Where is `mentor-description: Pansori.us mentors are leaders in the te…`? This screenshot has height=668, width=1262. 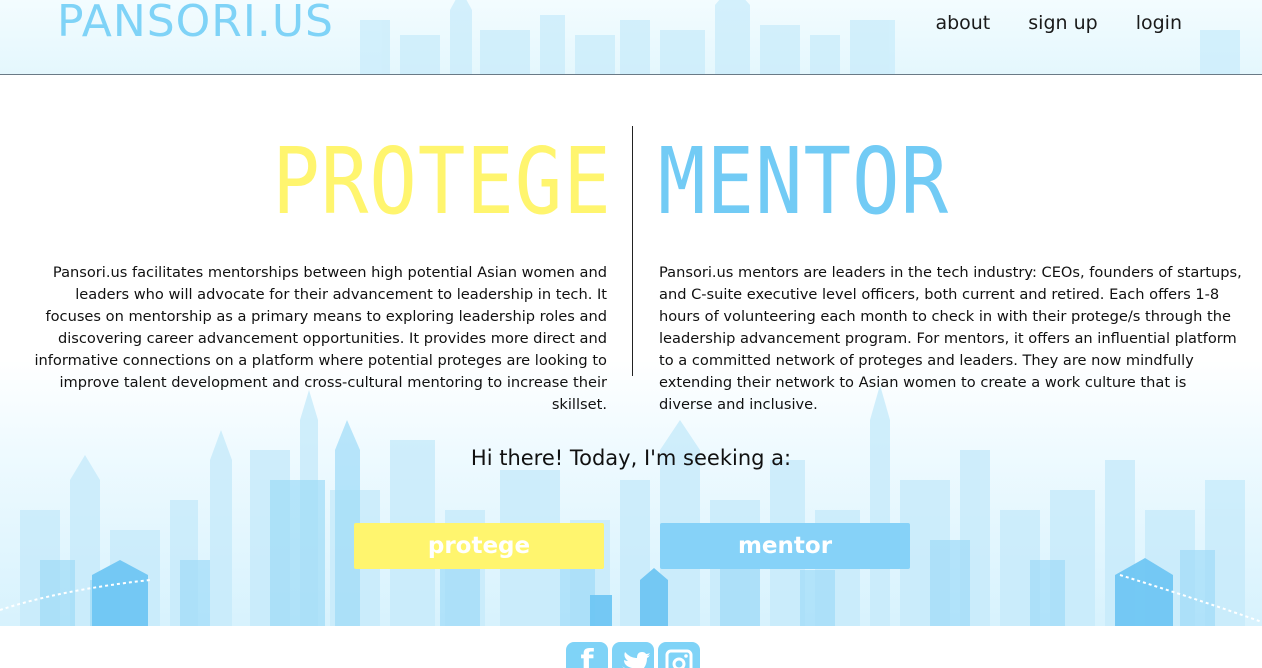 mentor-description: Pansori.us mentors are leaders in the te… is located at coordinates (950, 338).